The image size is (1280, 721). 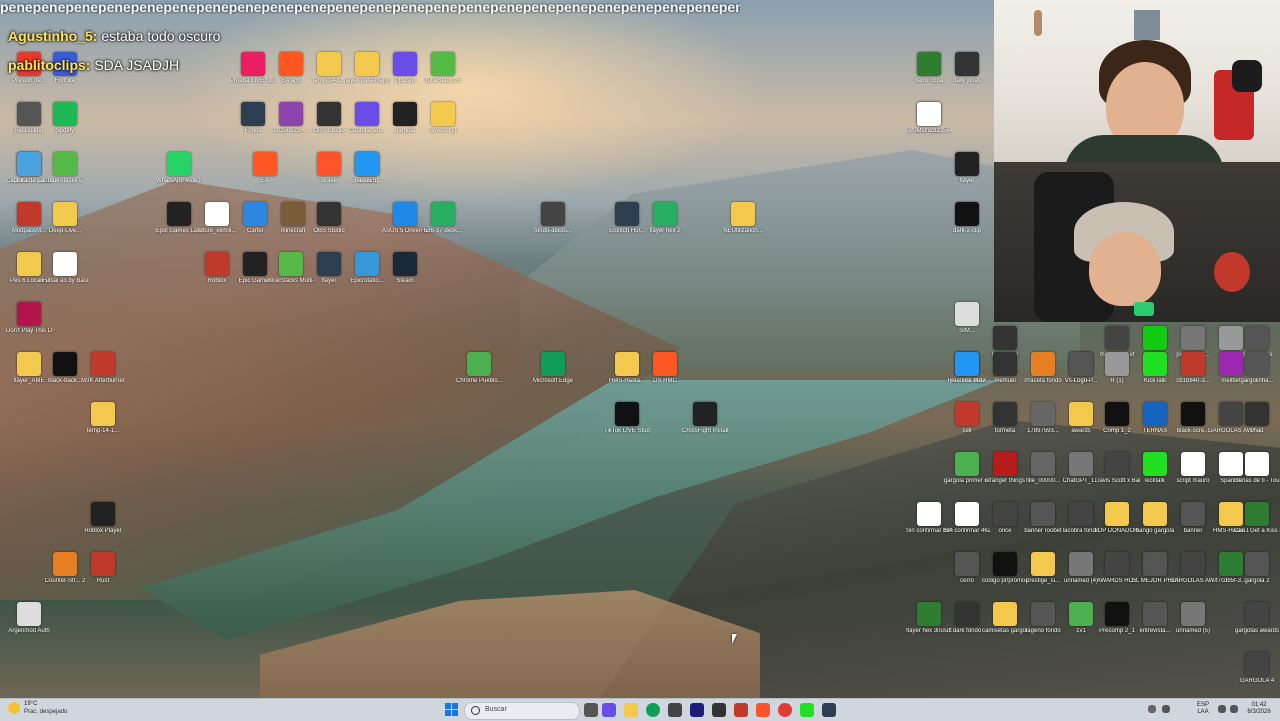 What do you see at coordinates (217, 275) in the screenshot?
I see `desktop-icon: Roblox` at bounding box center [217, 275].